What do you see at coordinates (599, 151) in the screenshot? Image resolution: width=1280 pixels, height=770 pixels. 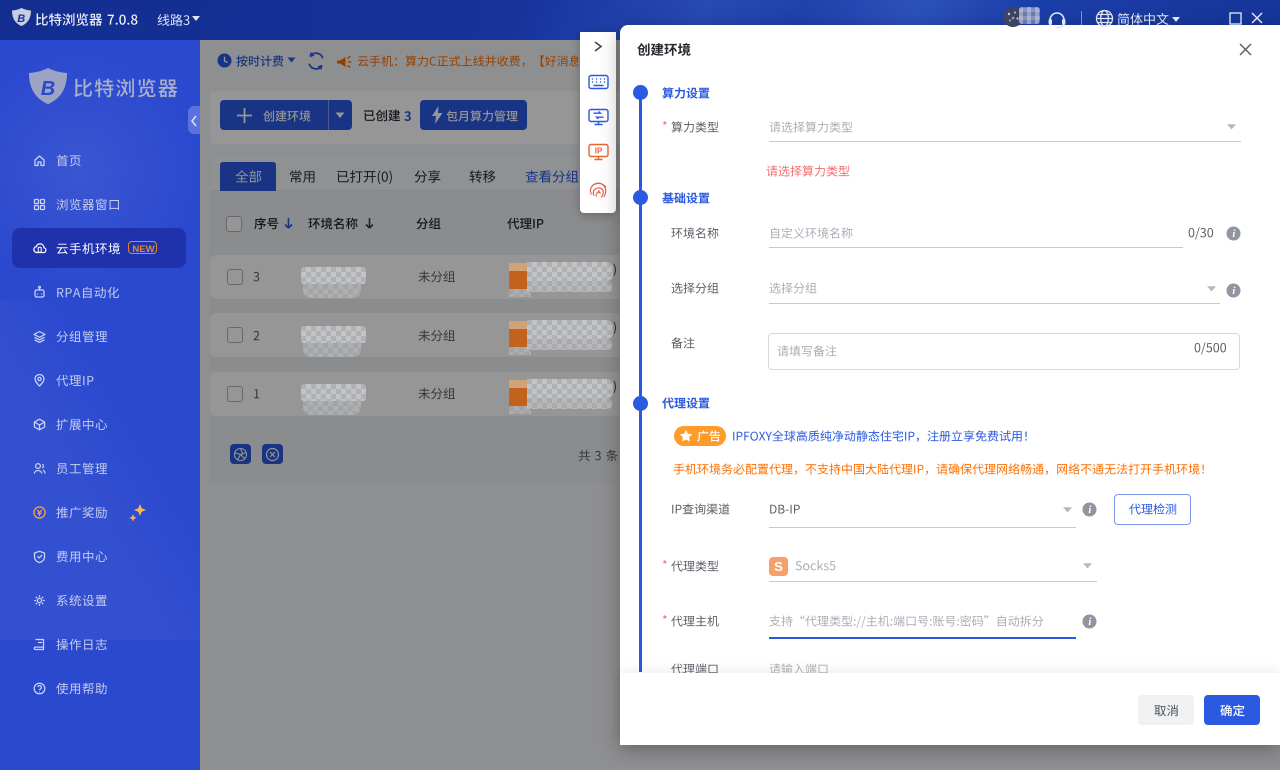 I see `svg-text: IP` at bounding box center [599, 151].